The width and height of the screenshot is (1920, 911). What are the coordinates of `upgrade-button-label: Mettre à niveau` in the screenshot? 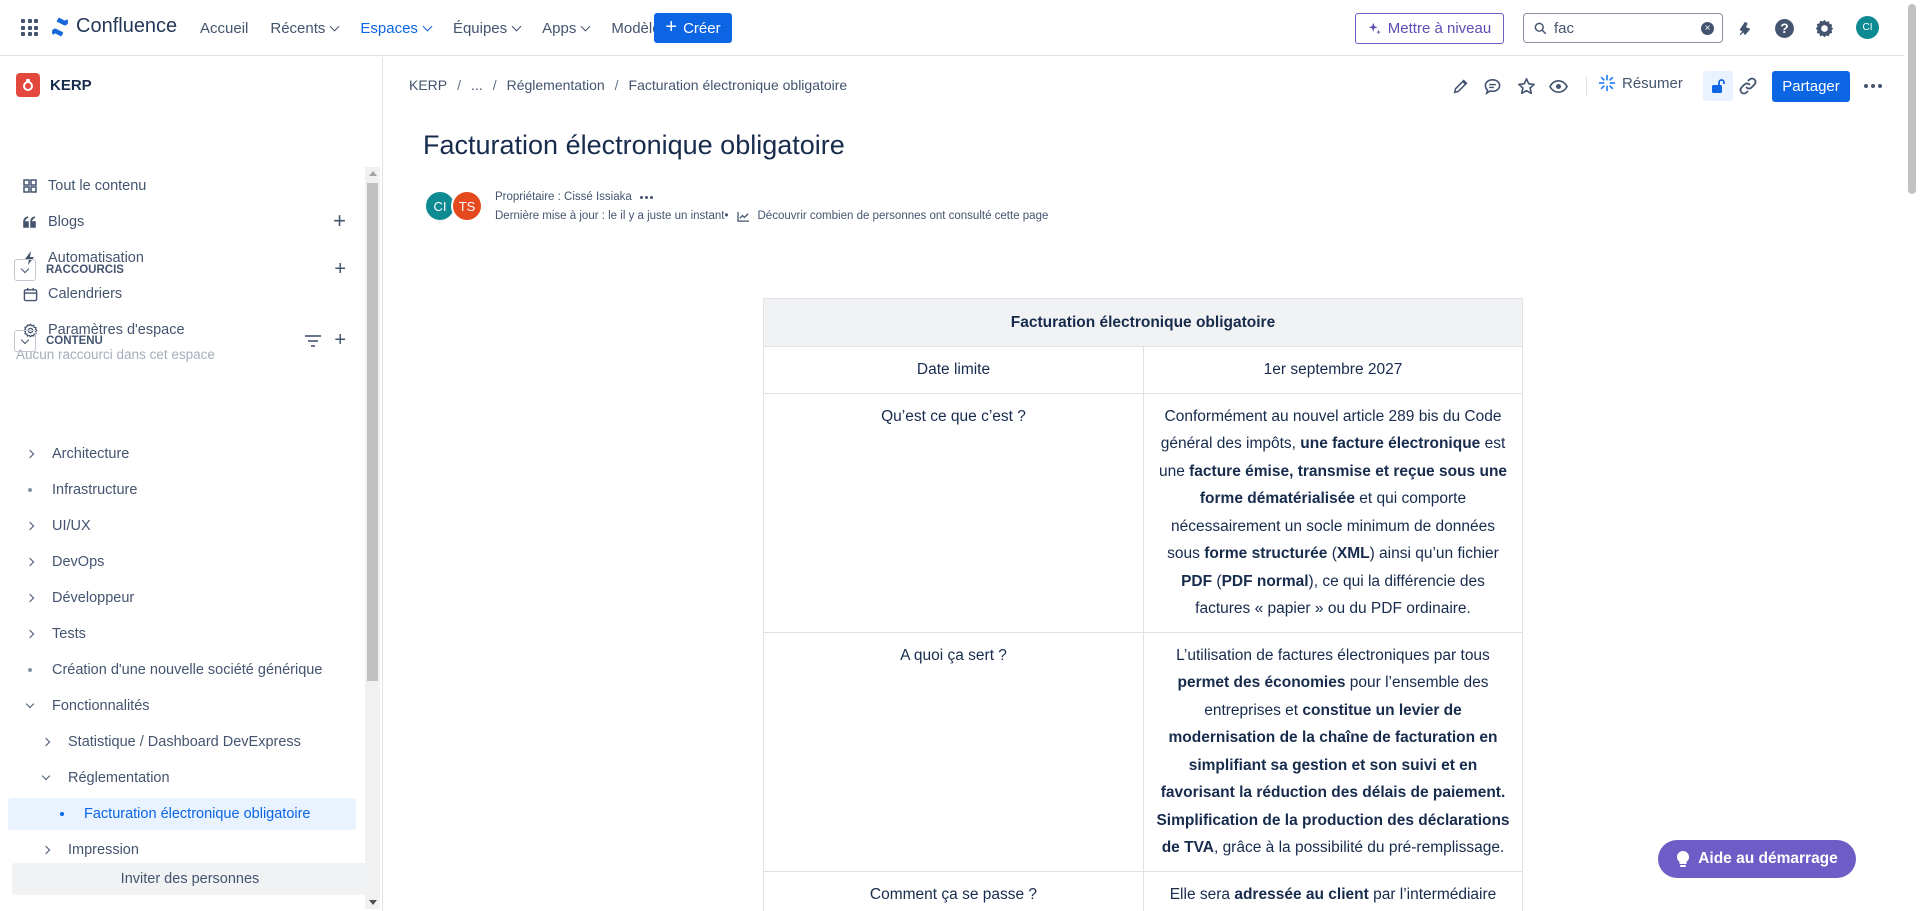 It's located at (1439, 28).